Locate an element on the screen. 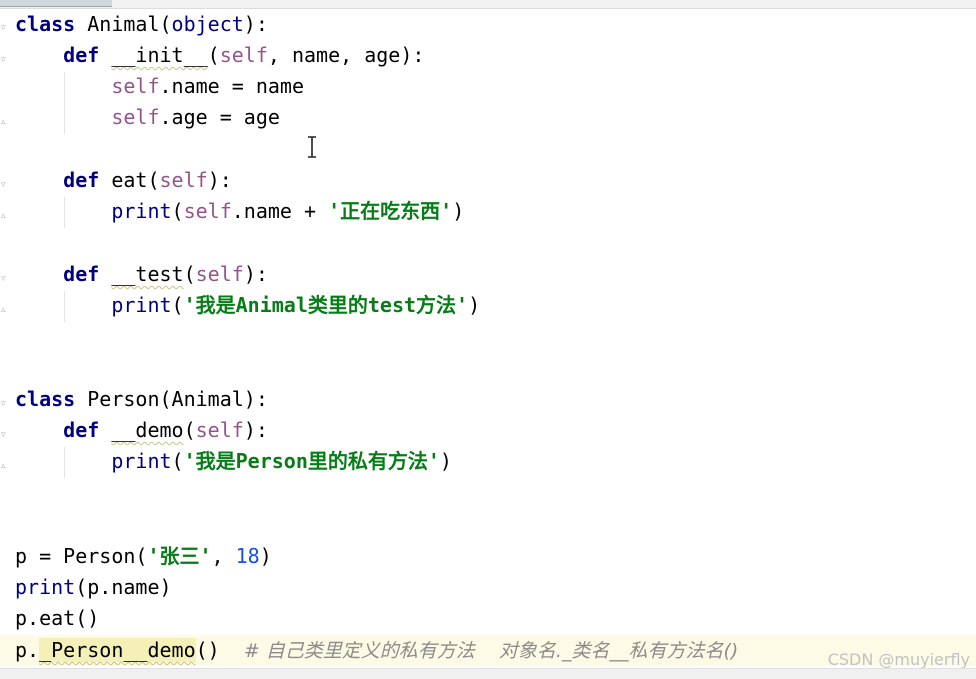 Image resolution: width=976 pixels, height=679 pixels. code-line: self.name = name is located at coordinates (159, 86).